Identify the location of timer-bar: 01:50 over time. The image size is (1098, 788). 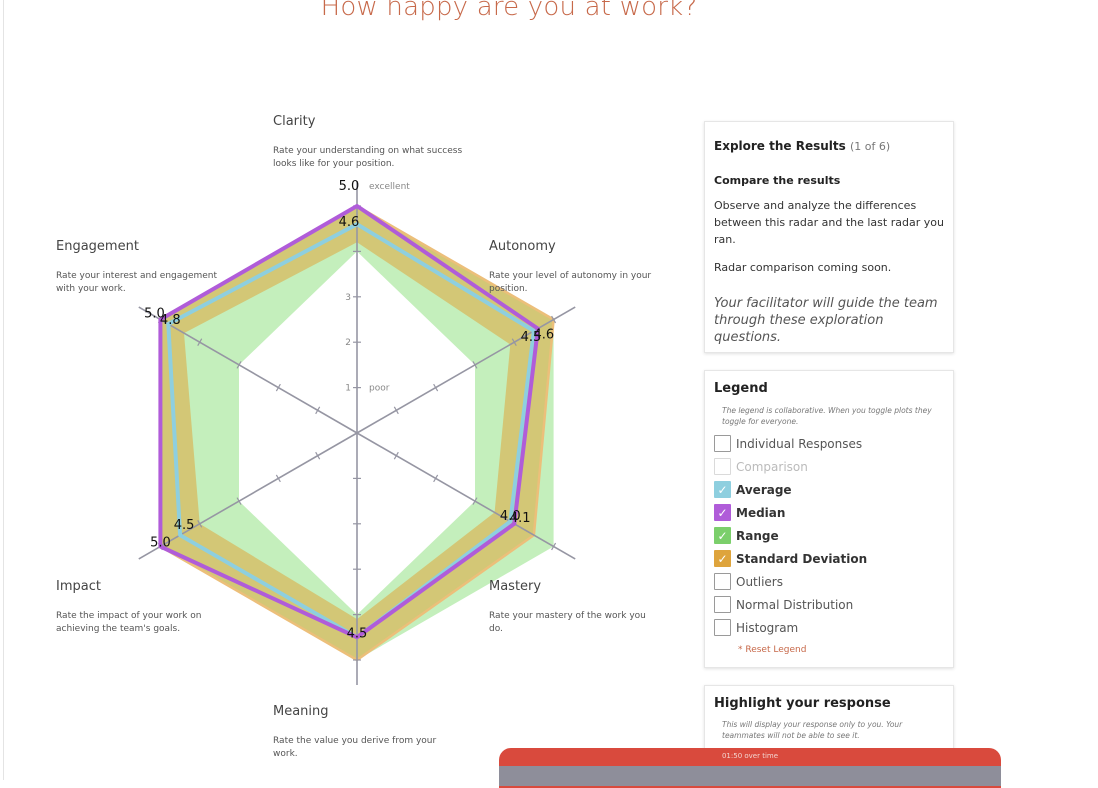
(750, 768).